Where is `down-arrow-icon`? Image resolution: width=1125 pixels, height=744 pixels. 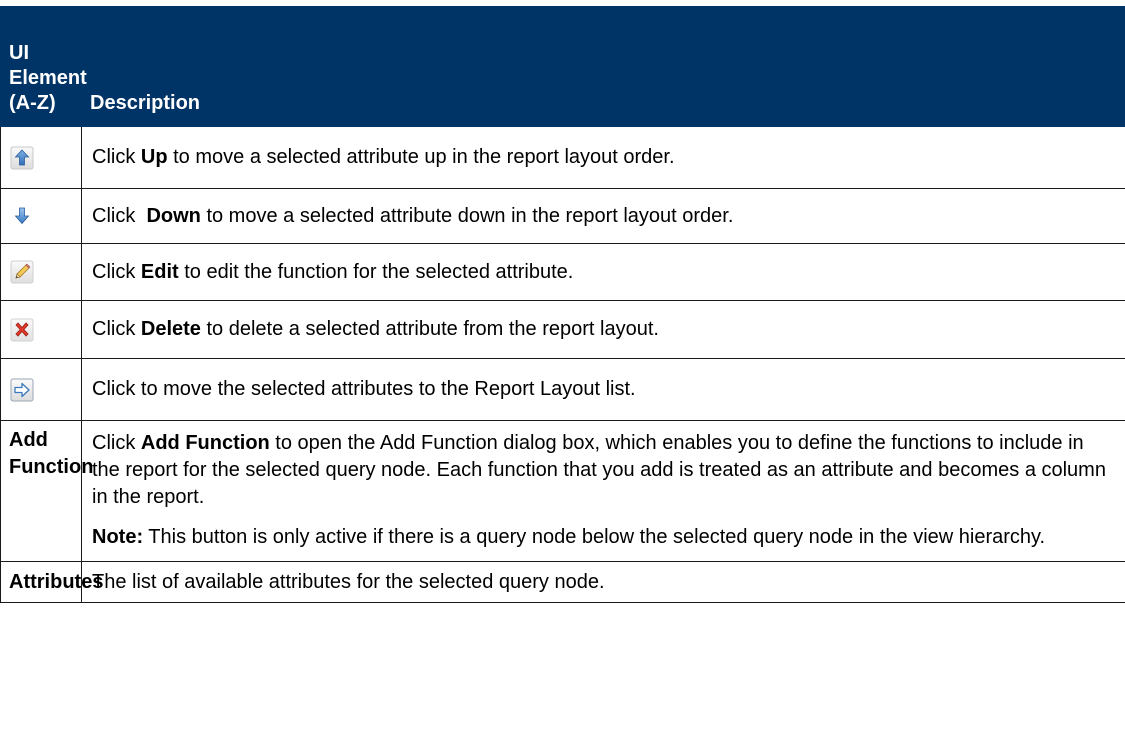
down-arrow-icon is located at coordinates (22, 216).